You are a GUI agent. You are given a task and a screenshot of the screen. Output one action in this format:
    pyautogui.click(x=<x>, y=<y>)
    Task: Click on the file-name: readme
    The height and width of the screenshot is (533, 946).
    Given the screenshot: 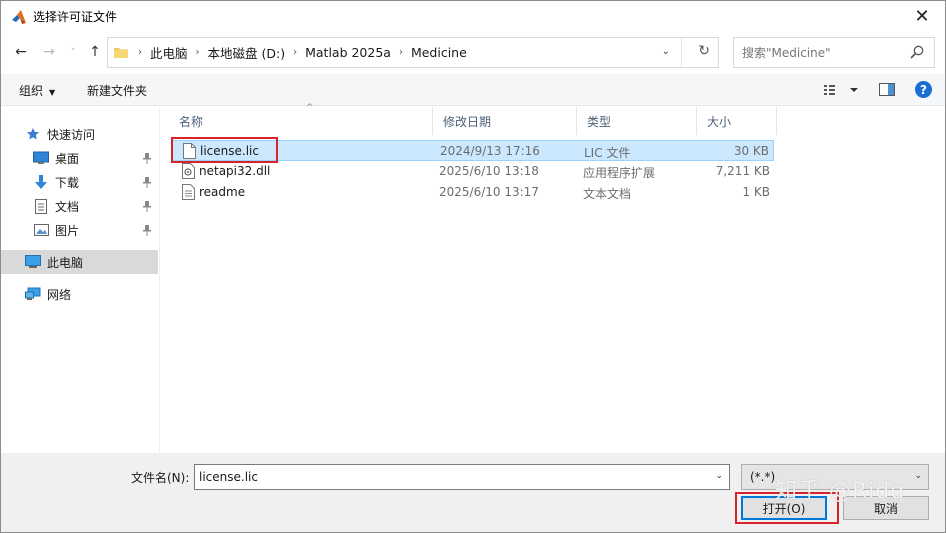 What is the action you would take?
    pyautogui.click(x=222, y=192)
    